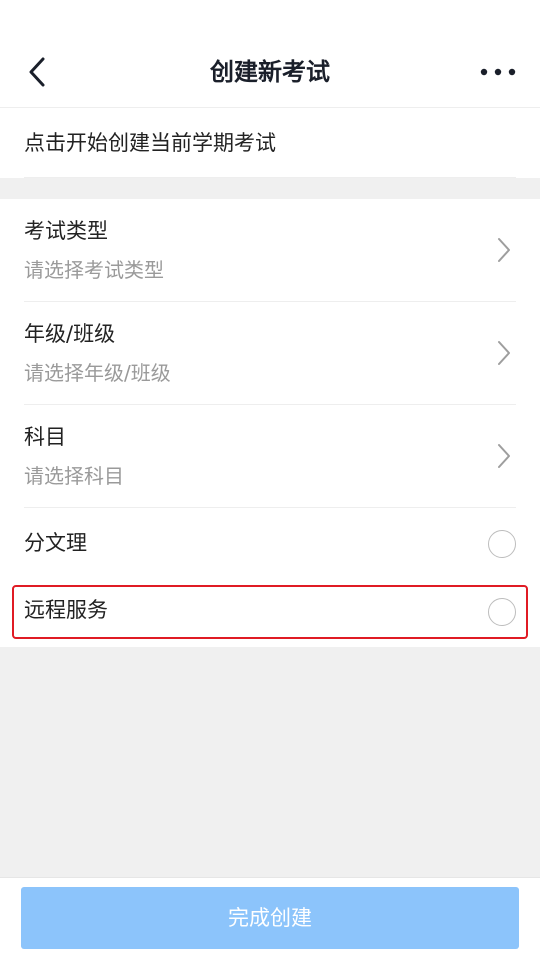 Image resolution: width=540 pixels, height=960 pixels. I want to click on exam-type-placeholder: 请选择考试类型, so click(94, 270).